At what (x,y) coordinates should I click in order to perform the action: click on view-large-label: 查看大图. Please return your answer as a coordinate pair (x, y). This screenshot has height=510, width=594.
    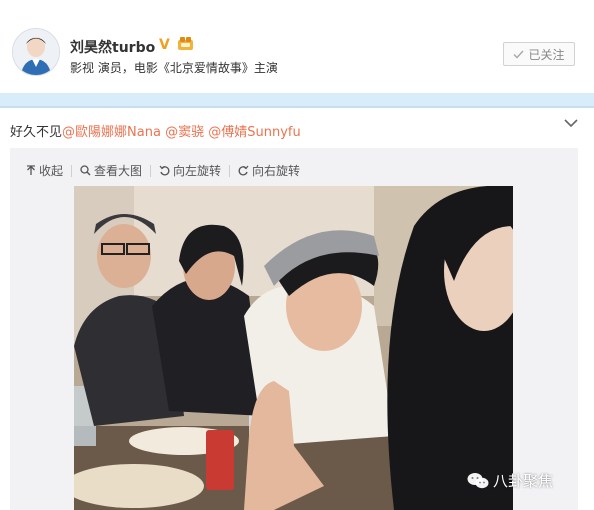
    Looking at the image, I should click on (118, 171).